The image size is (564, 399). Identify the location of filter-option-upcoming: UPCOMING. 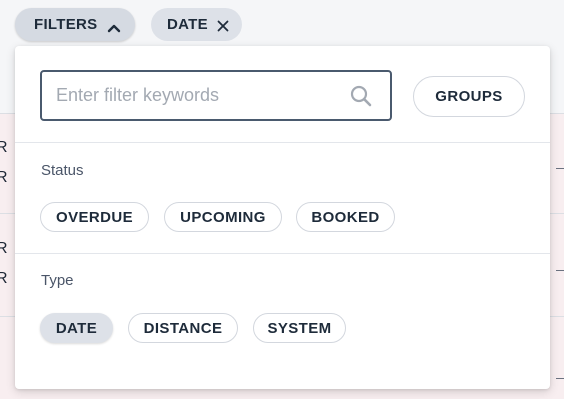
(223, 217).